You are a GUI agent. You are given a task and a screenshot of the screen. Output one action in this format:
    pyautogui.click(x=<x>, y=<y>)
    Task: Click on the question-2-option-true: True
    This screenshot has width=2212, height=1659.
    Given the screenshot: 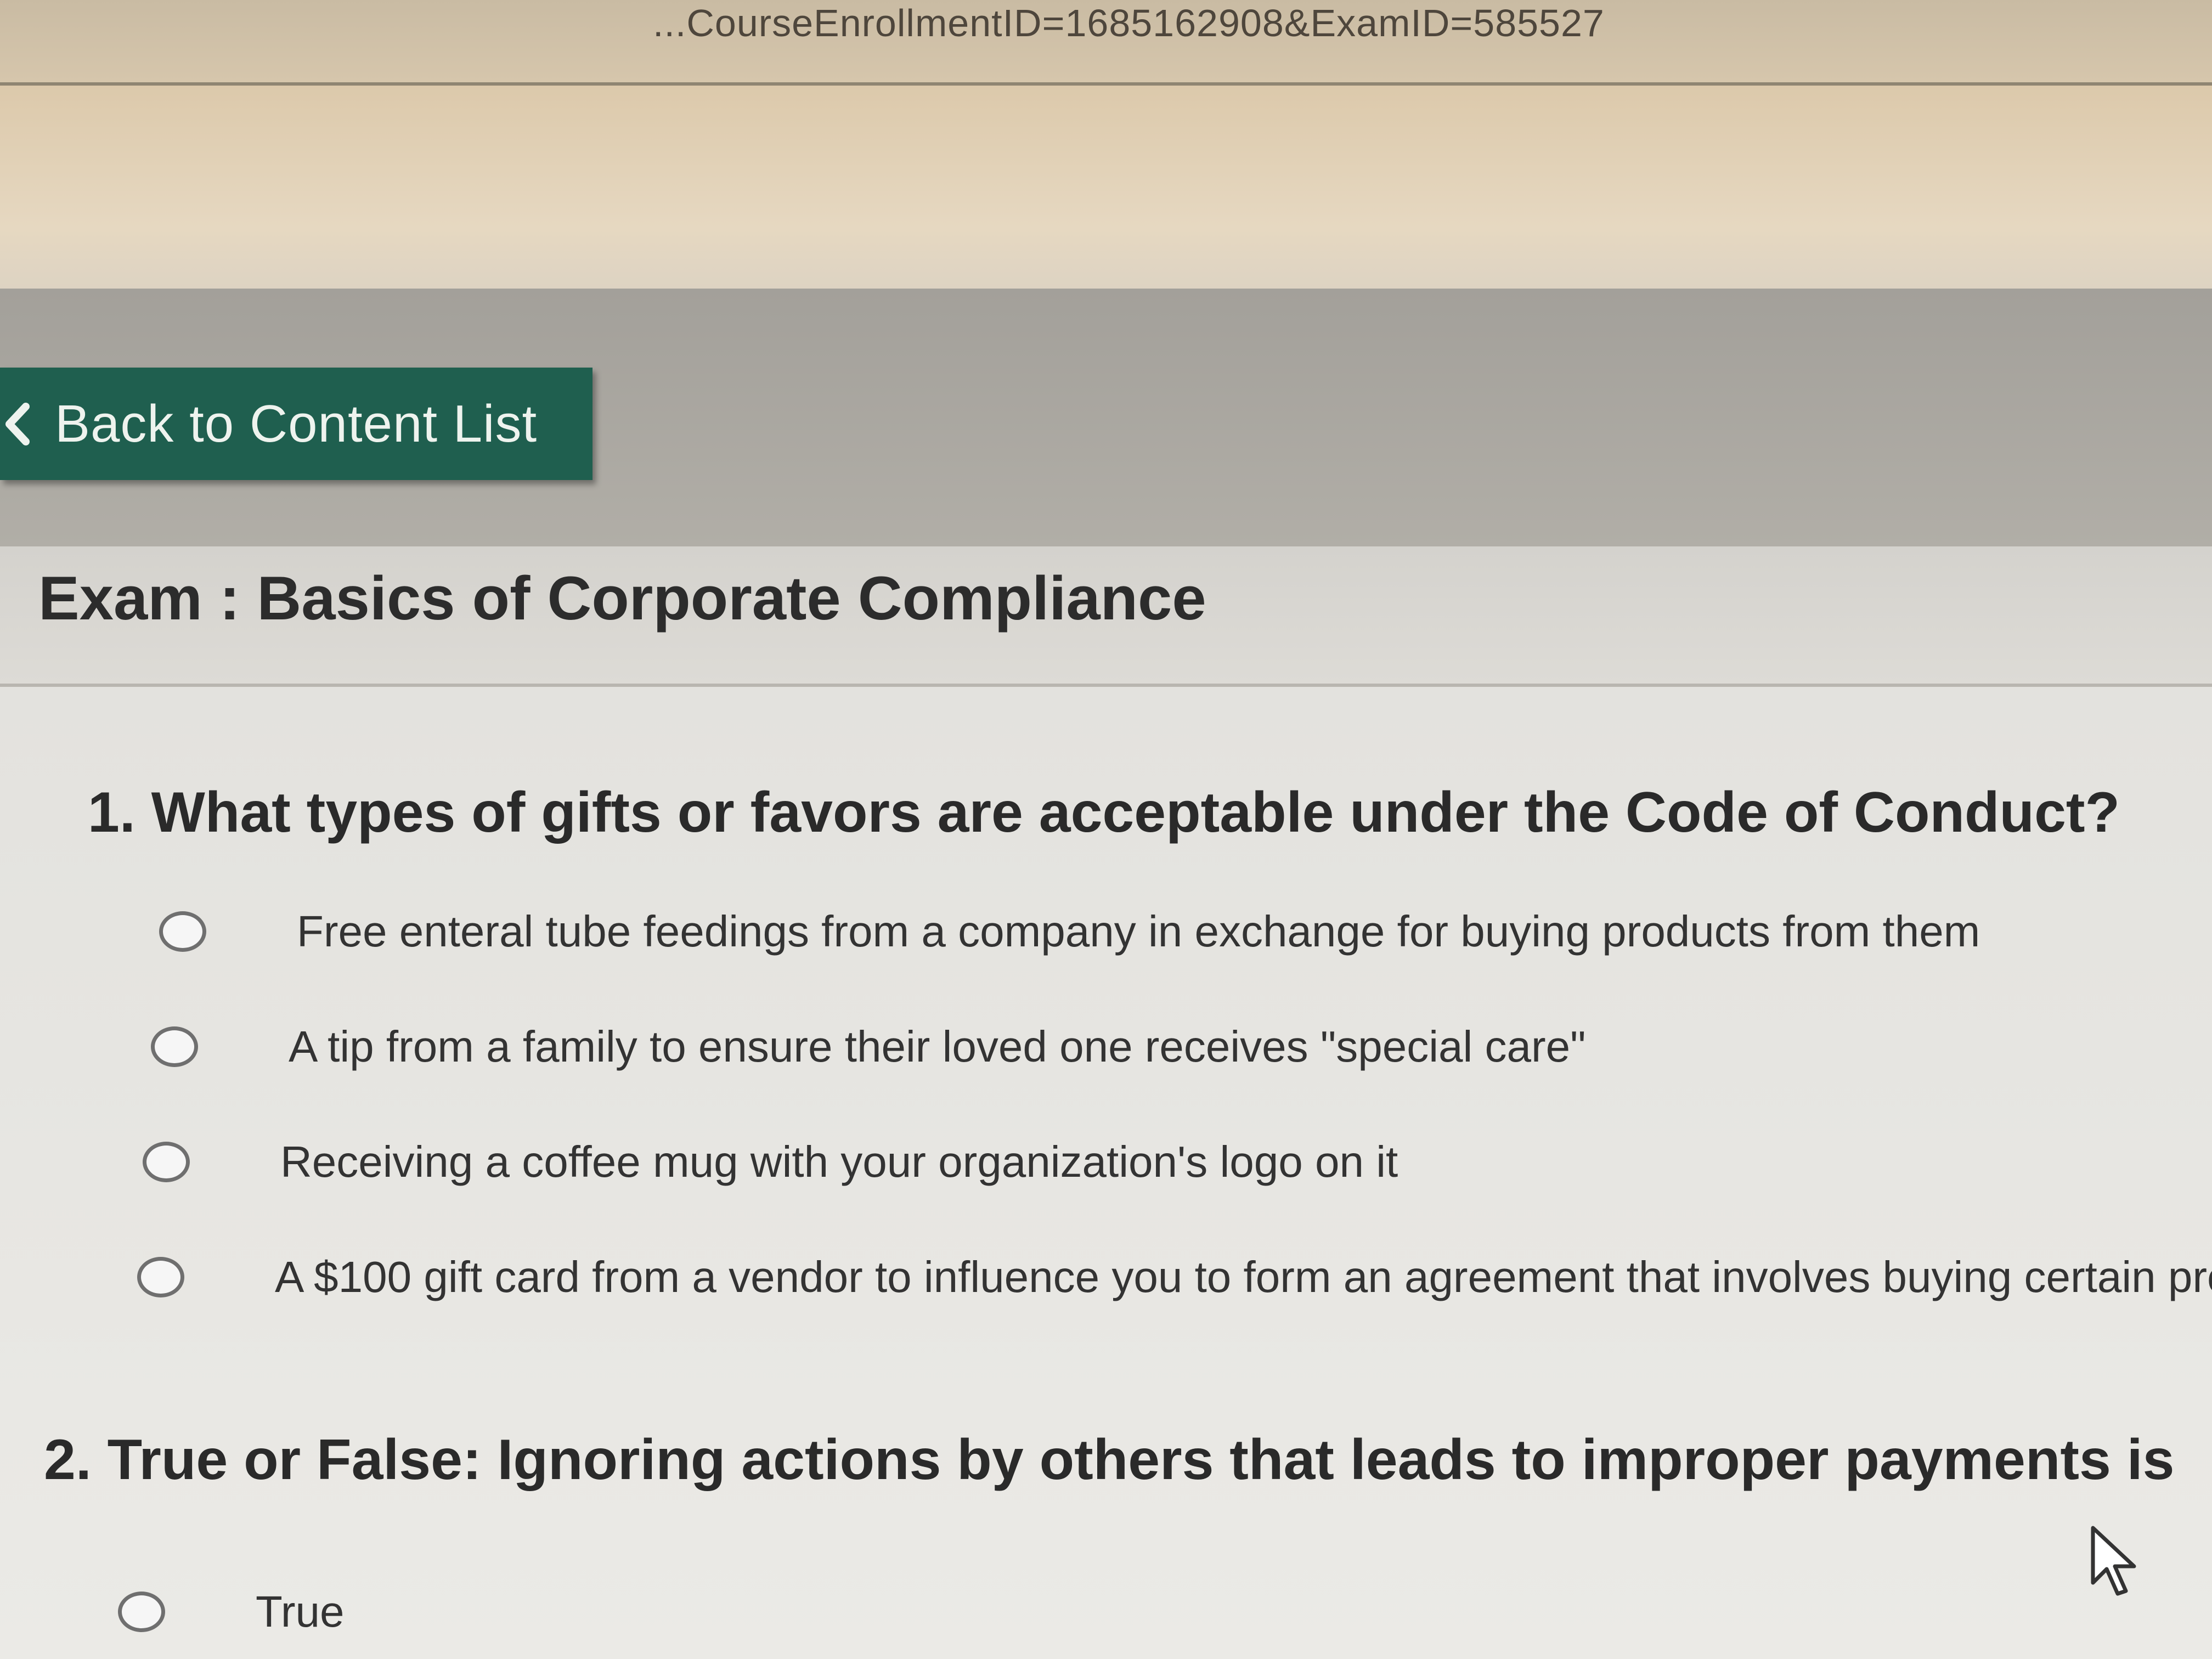 What is the action you would take?
    pyautogui.click(x=232, y=1612)
    